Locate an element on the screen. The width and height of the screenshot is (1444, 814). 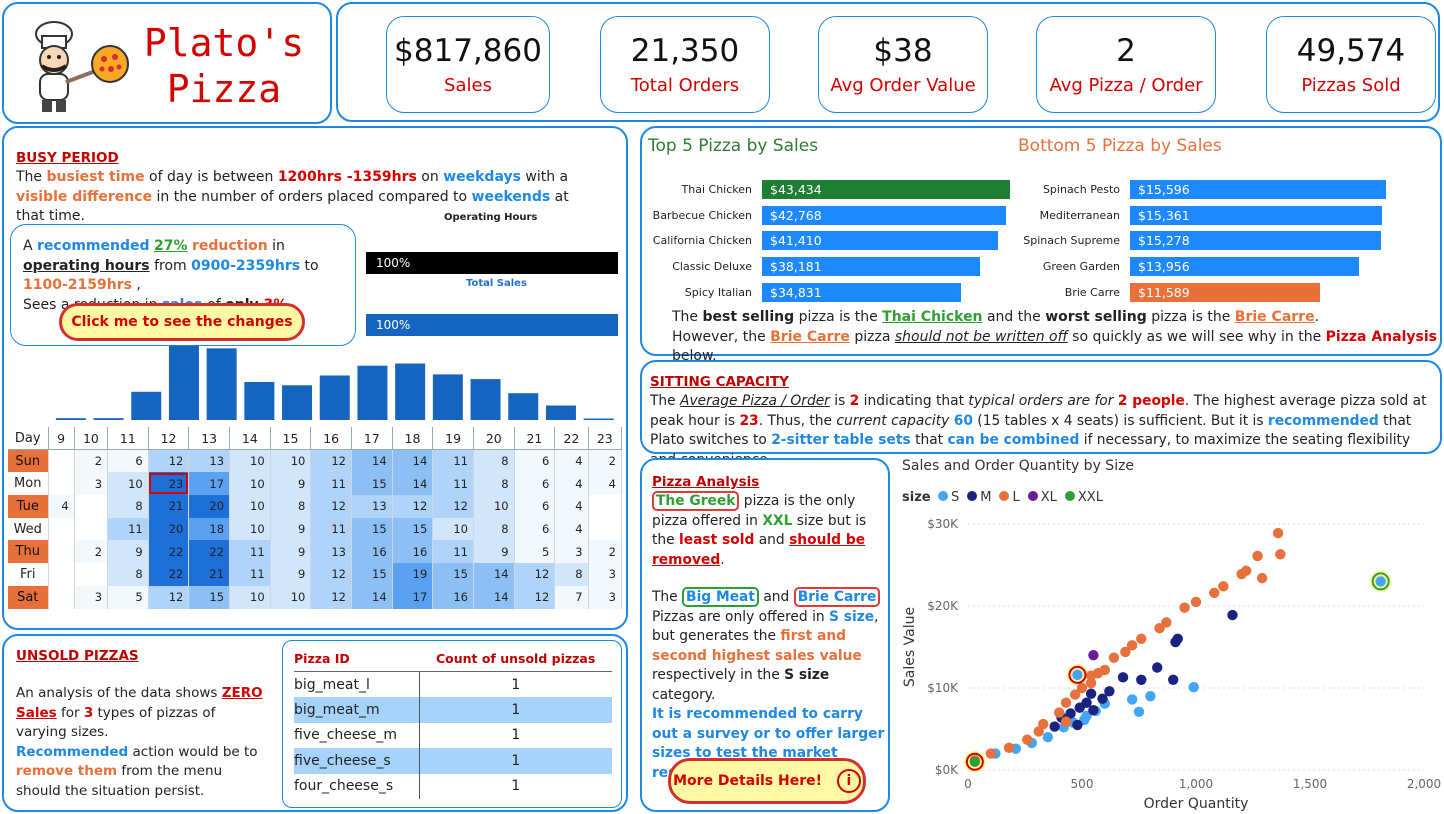
unsold-heading: UNSOLD PIZZAS is located at coordinates (77, 656).